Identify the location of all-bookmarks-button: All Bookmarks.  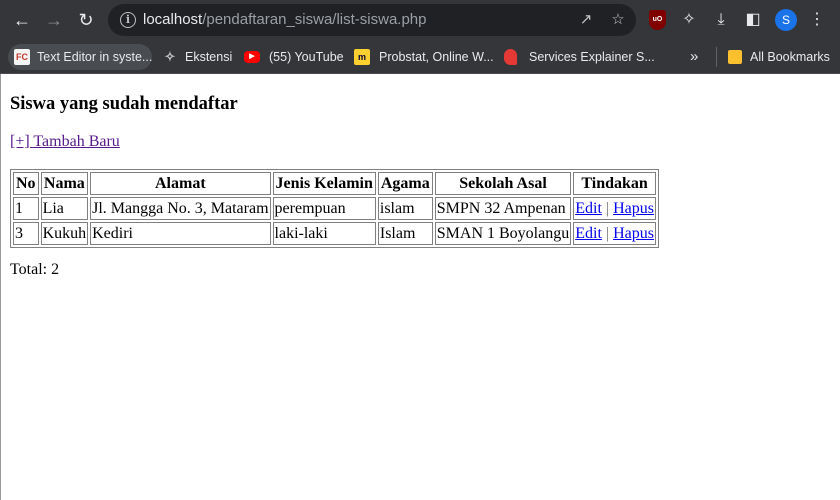
(778, 57).